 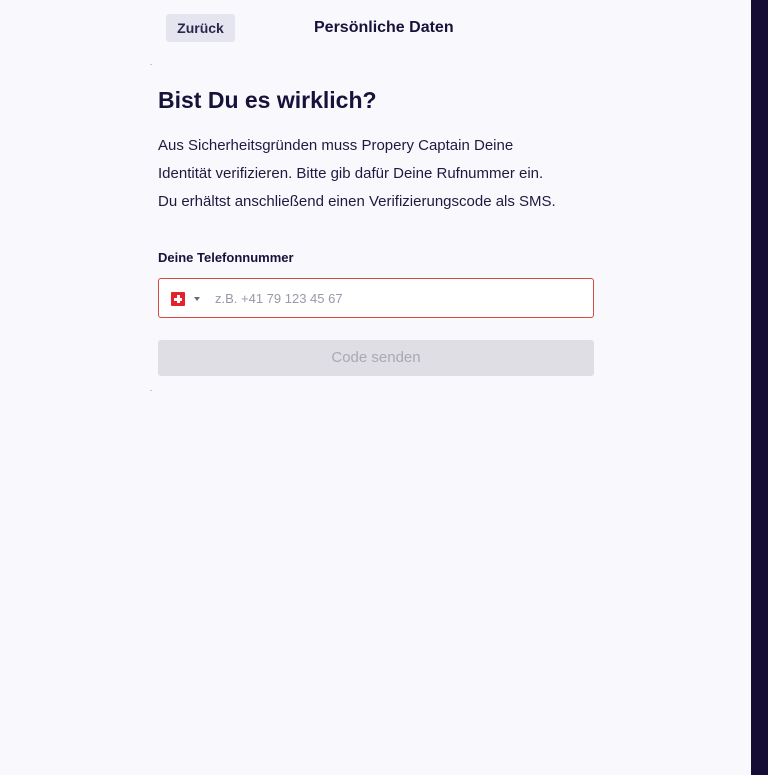 What do you see at coordinates (178, 299) in the screenshot?
I see `swiss-flag-icon` at bounding box center [178, 299].